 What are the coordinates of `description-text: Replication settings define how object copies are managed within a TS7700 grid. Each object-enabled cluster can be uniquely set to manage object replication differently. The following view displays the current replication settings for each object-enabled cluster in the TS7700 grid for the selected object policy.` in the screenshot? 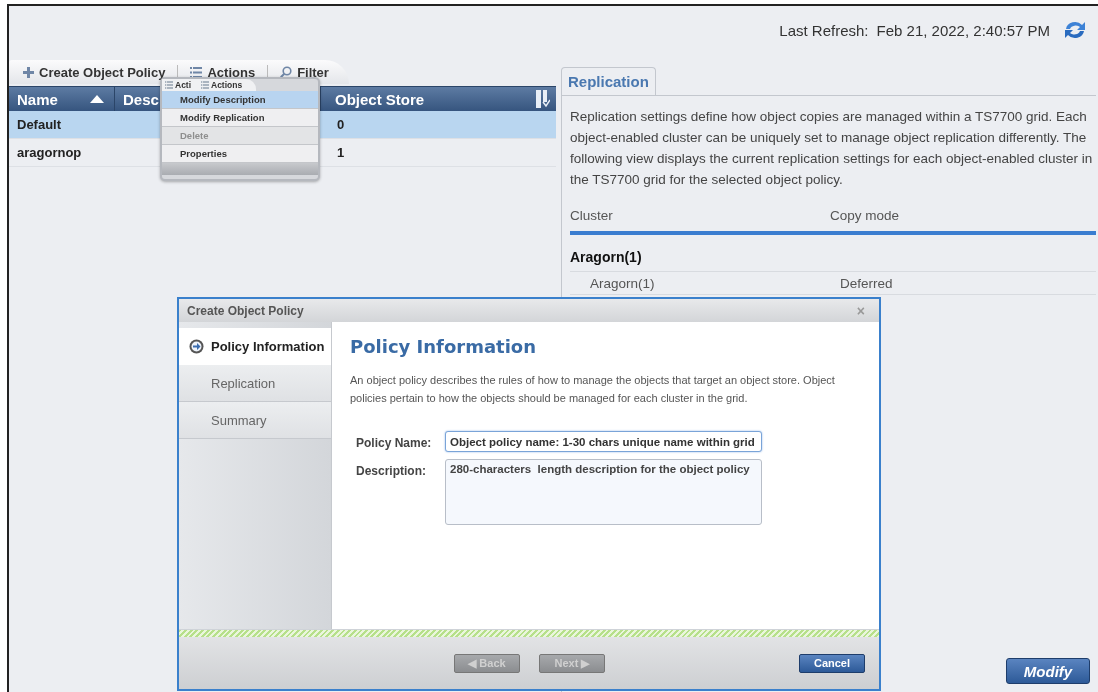 It's located at (832, 148).